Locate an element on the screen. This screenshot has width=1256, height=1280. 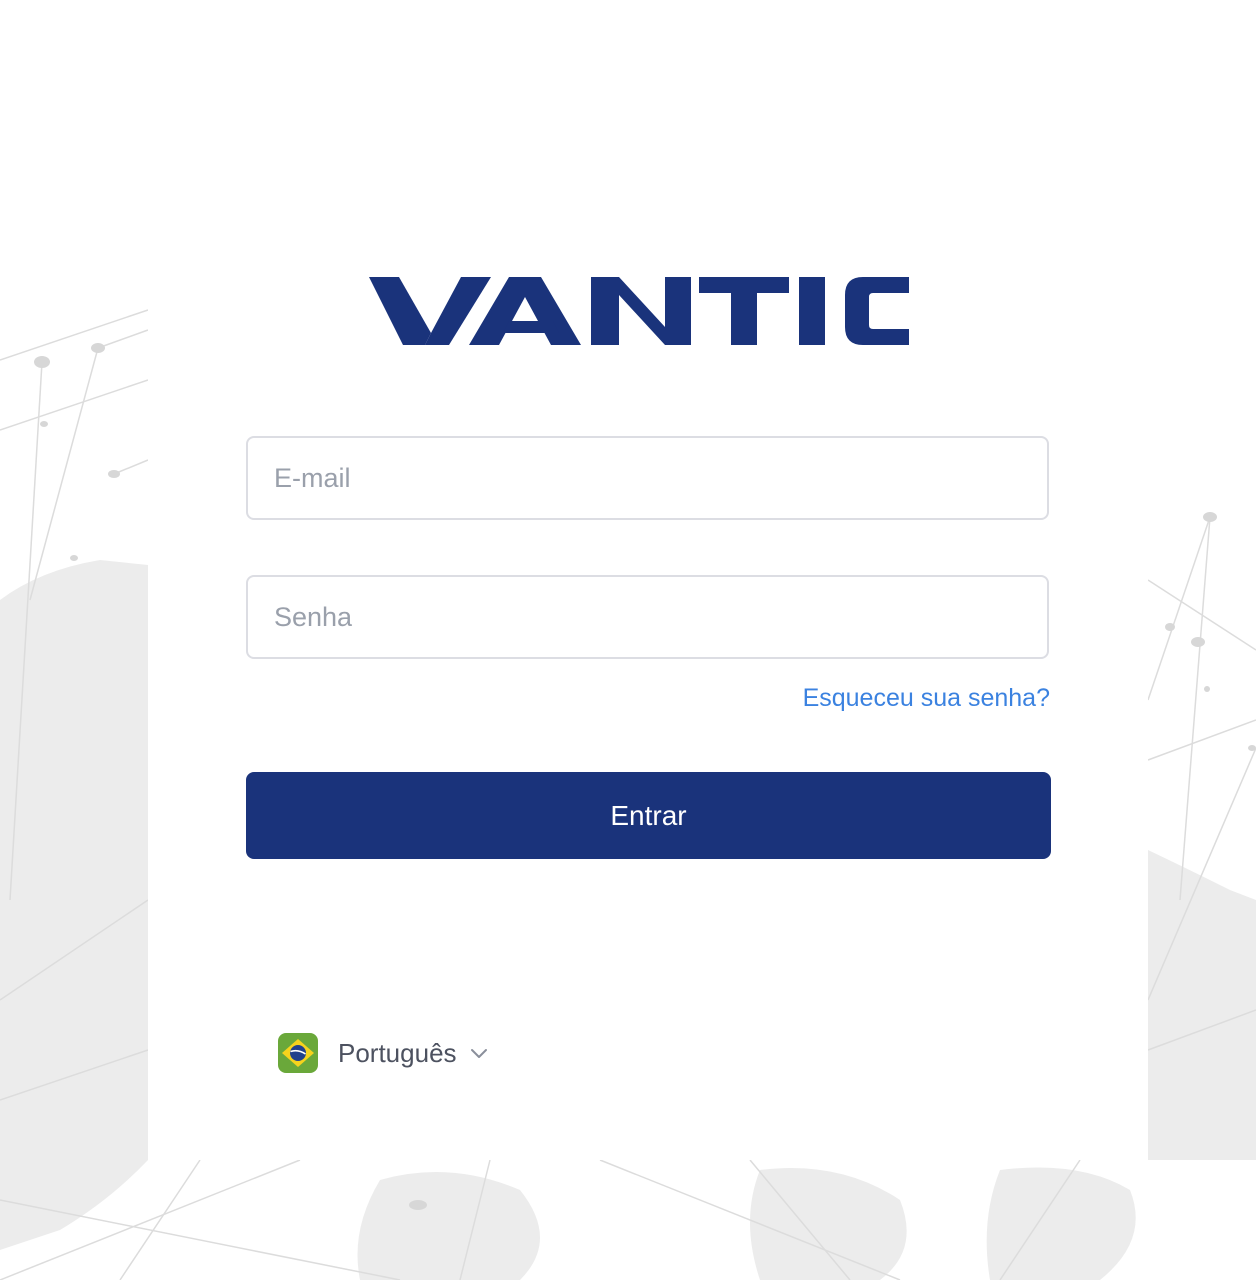
email-input is located at coordinates (647, 478).